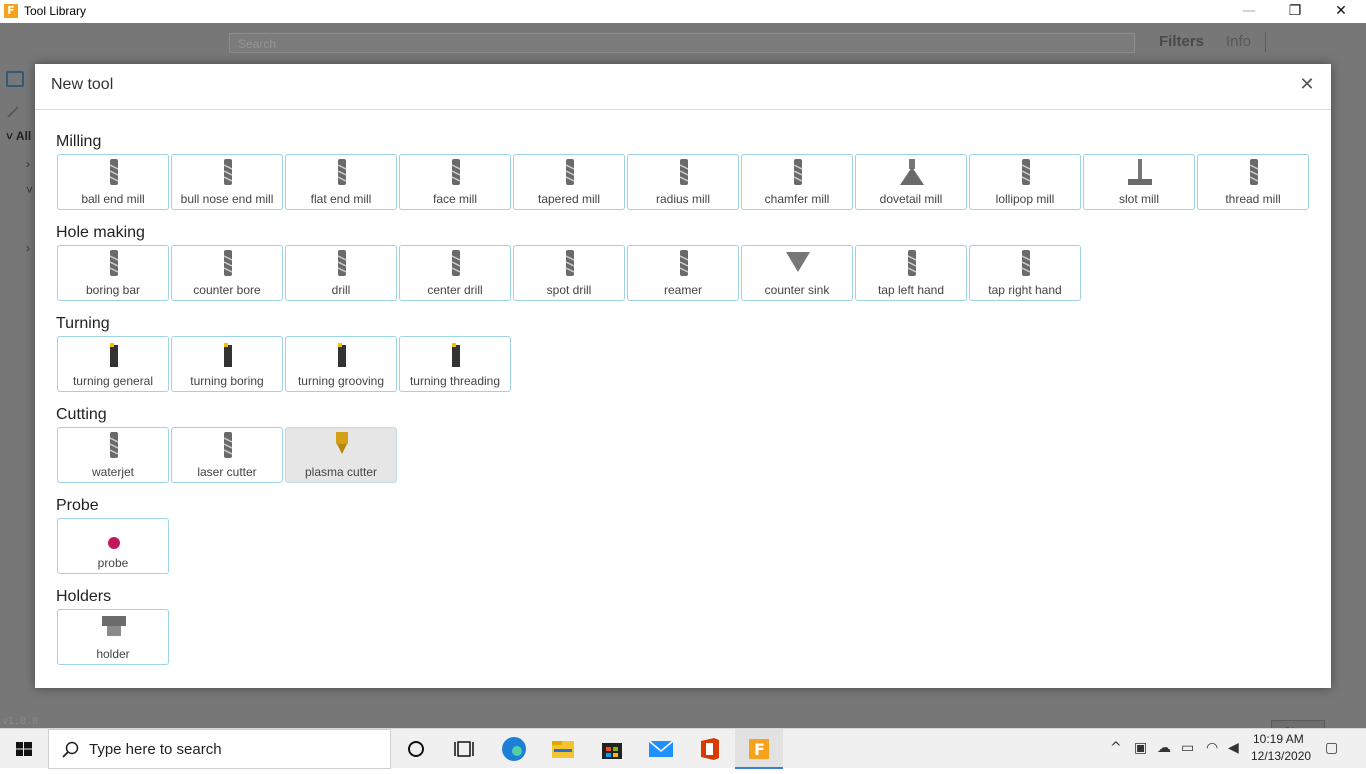  I want to click on store-app, so click(612, 749).